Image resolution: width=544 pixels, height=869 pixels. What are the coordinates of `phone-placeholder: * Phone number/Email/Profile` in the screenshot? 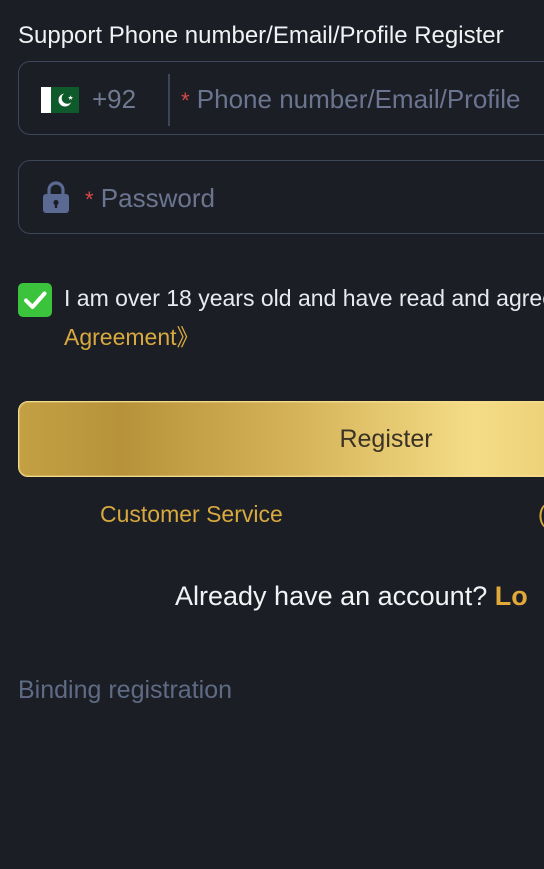 It's located at (351, 99).